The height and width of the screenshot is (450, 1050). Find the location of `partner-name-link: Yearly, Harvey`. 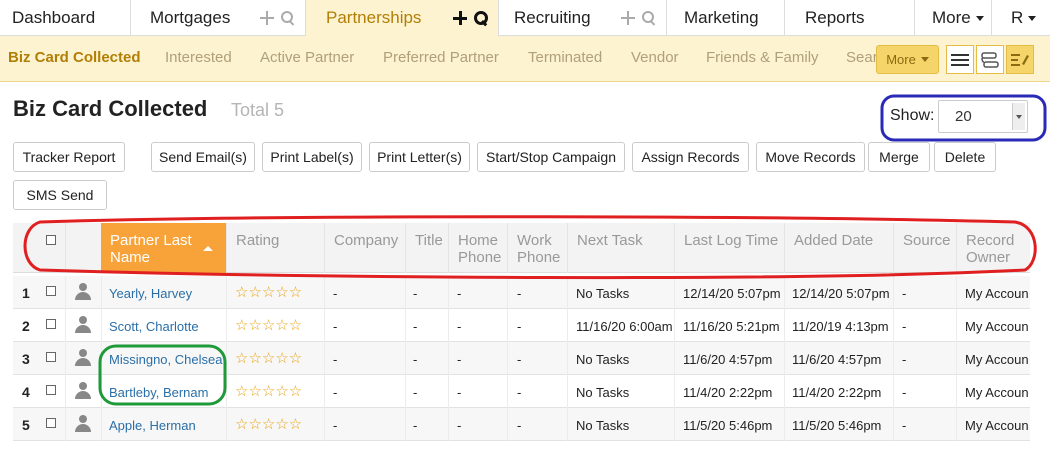

partner-name-link: Yearly, Harvey is located at coordinates (150, 293).